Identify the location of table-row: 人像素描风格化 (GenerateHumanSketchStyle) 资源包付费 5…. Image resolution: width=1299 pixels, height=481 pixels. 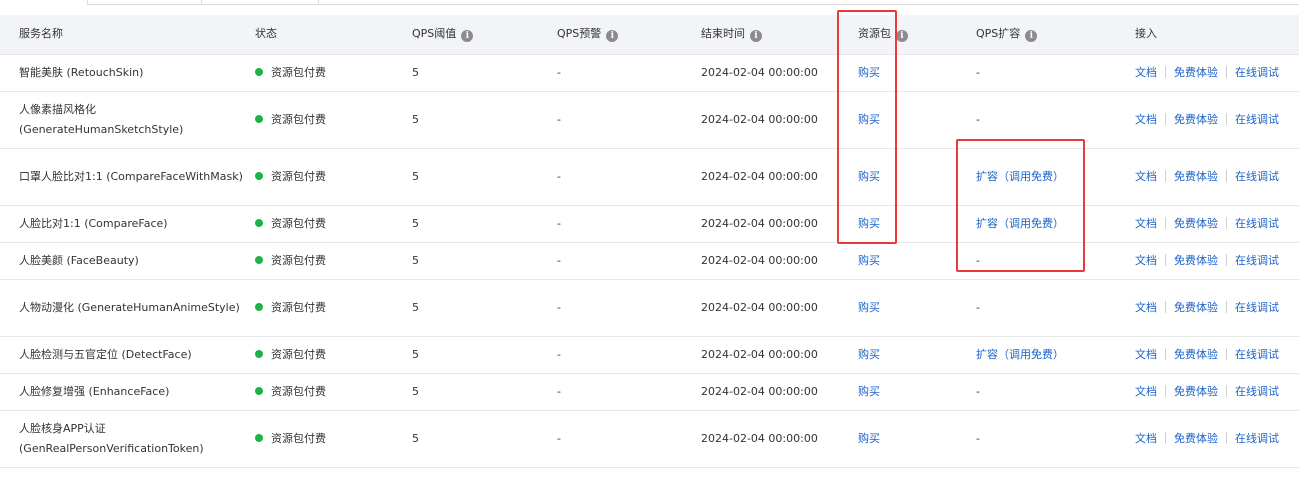
(649, 120).